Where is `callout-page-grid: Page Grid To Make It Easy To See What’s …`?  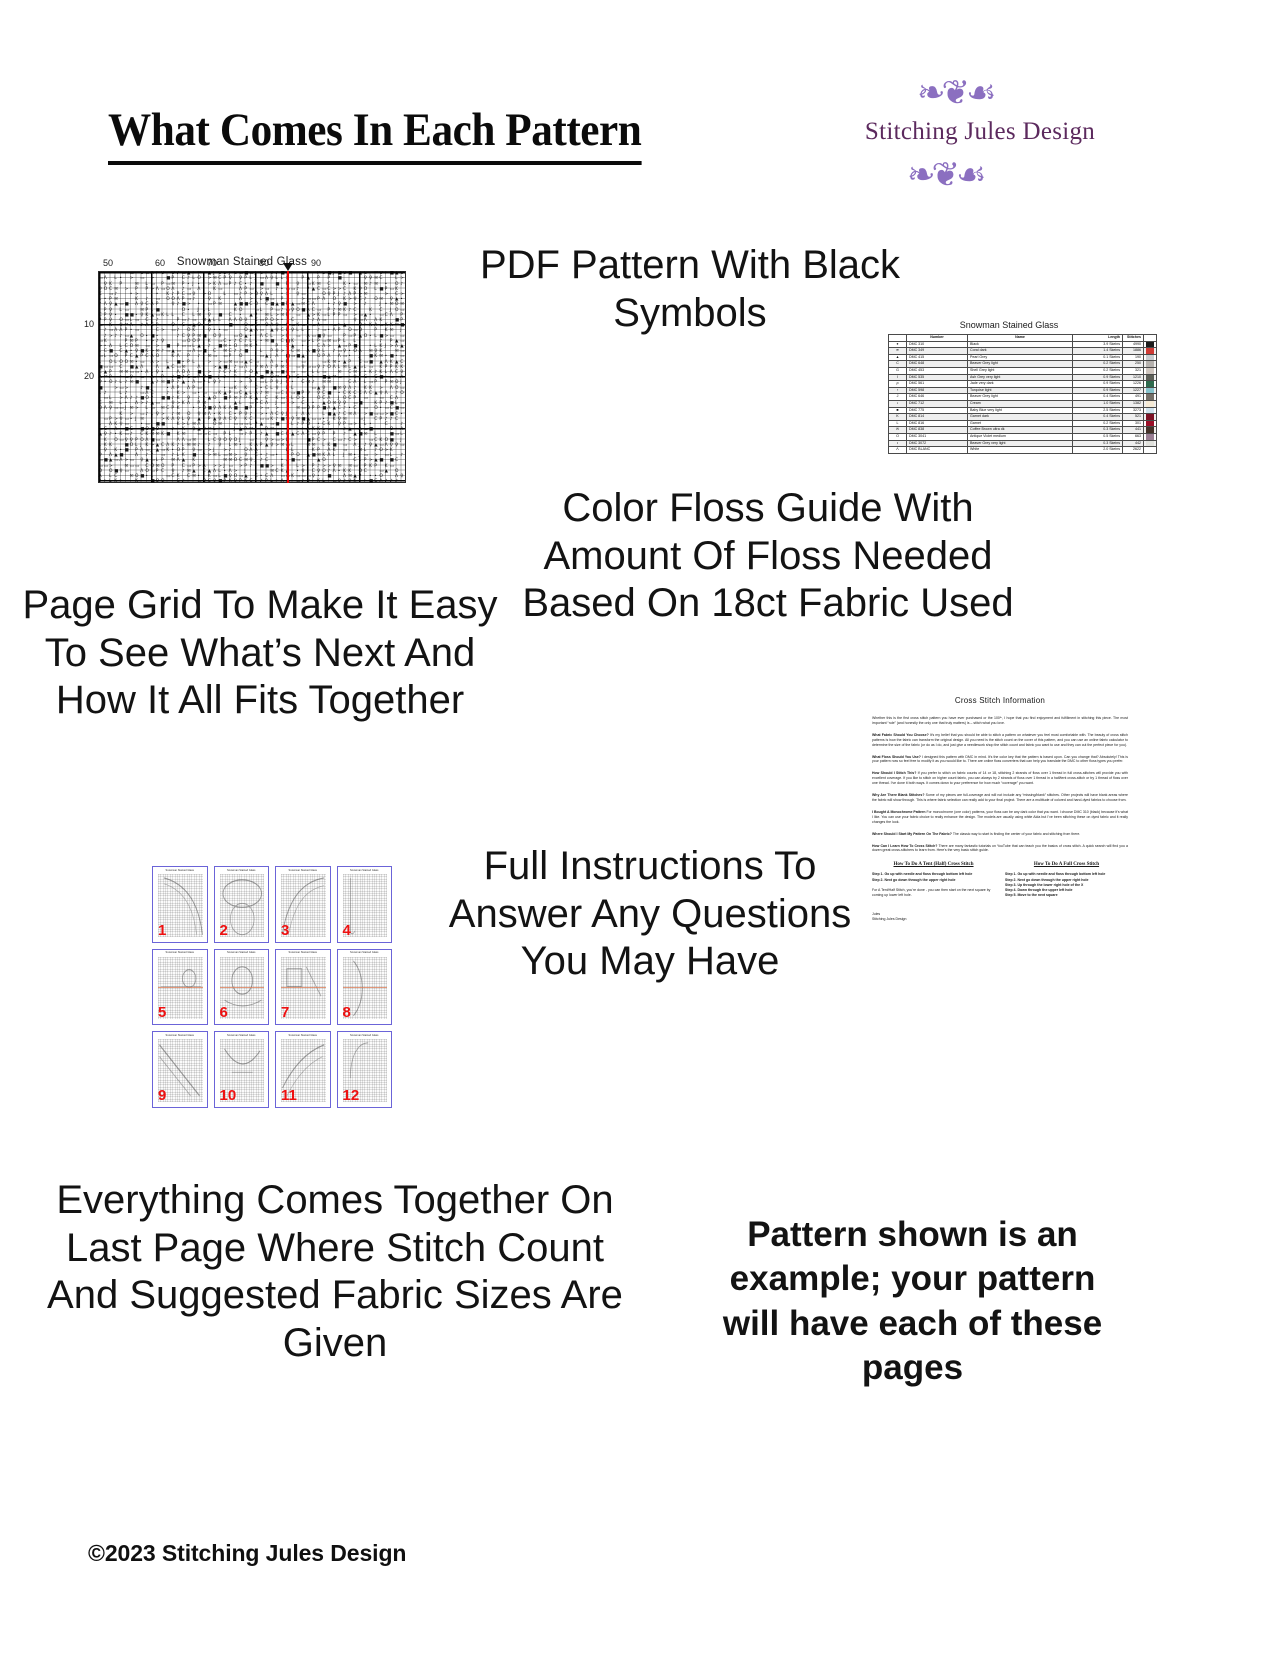 callout-page-grid: Page Grid To Make It Easy To See What’s … is located at coordinates (260, 653).